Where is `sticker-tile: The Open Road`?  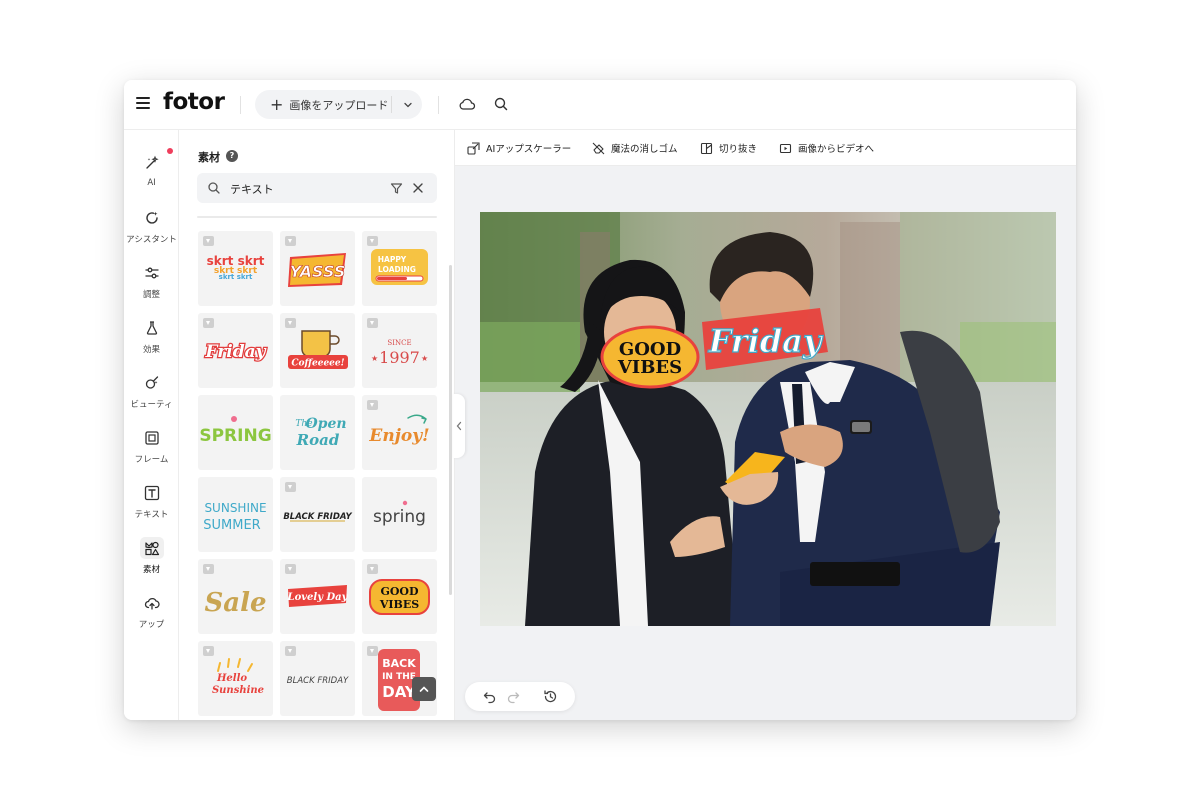
sticker-tile: The Open Road is located at coordinates (317, 432).